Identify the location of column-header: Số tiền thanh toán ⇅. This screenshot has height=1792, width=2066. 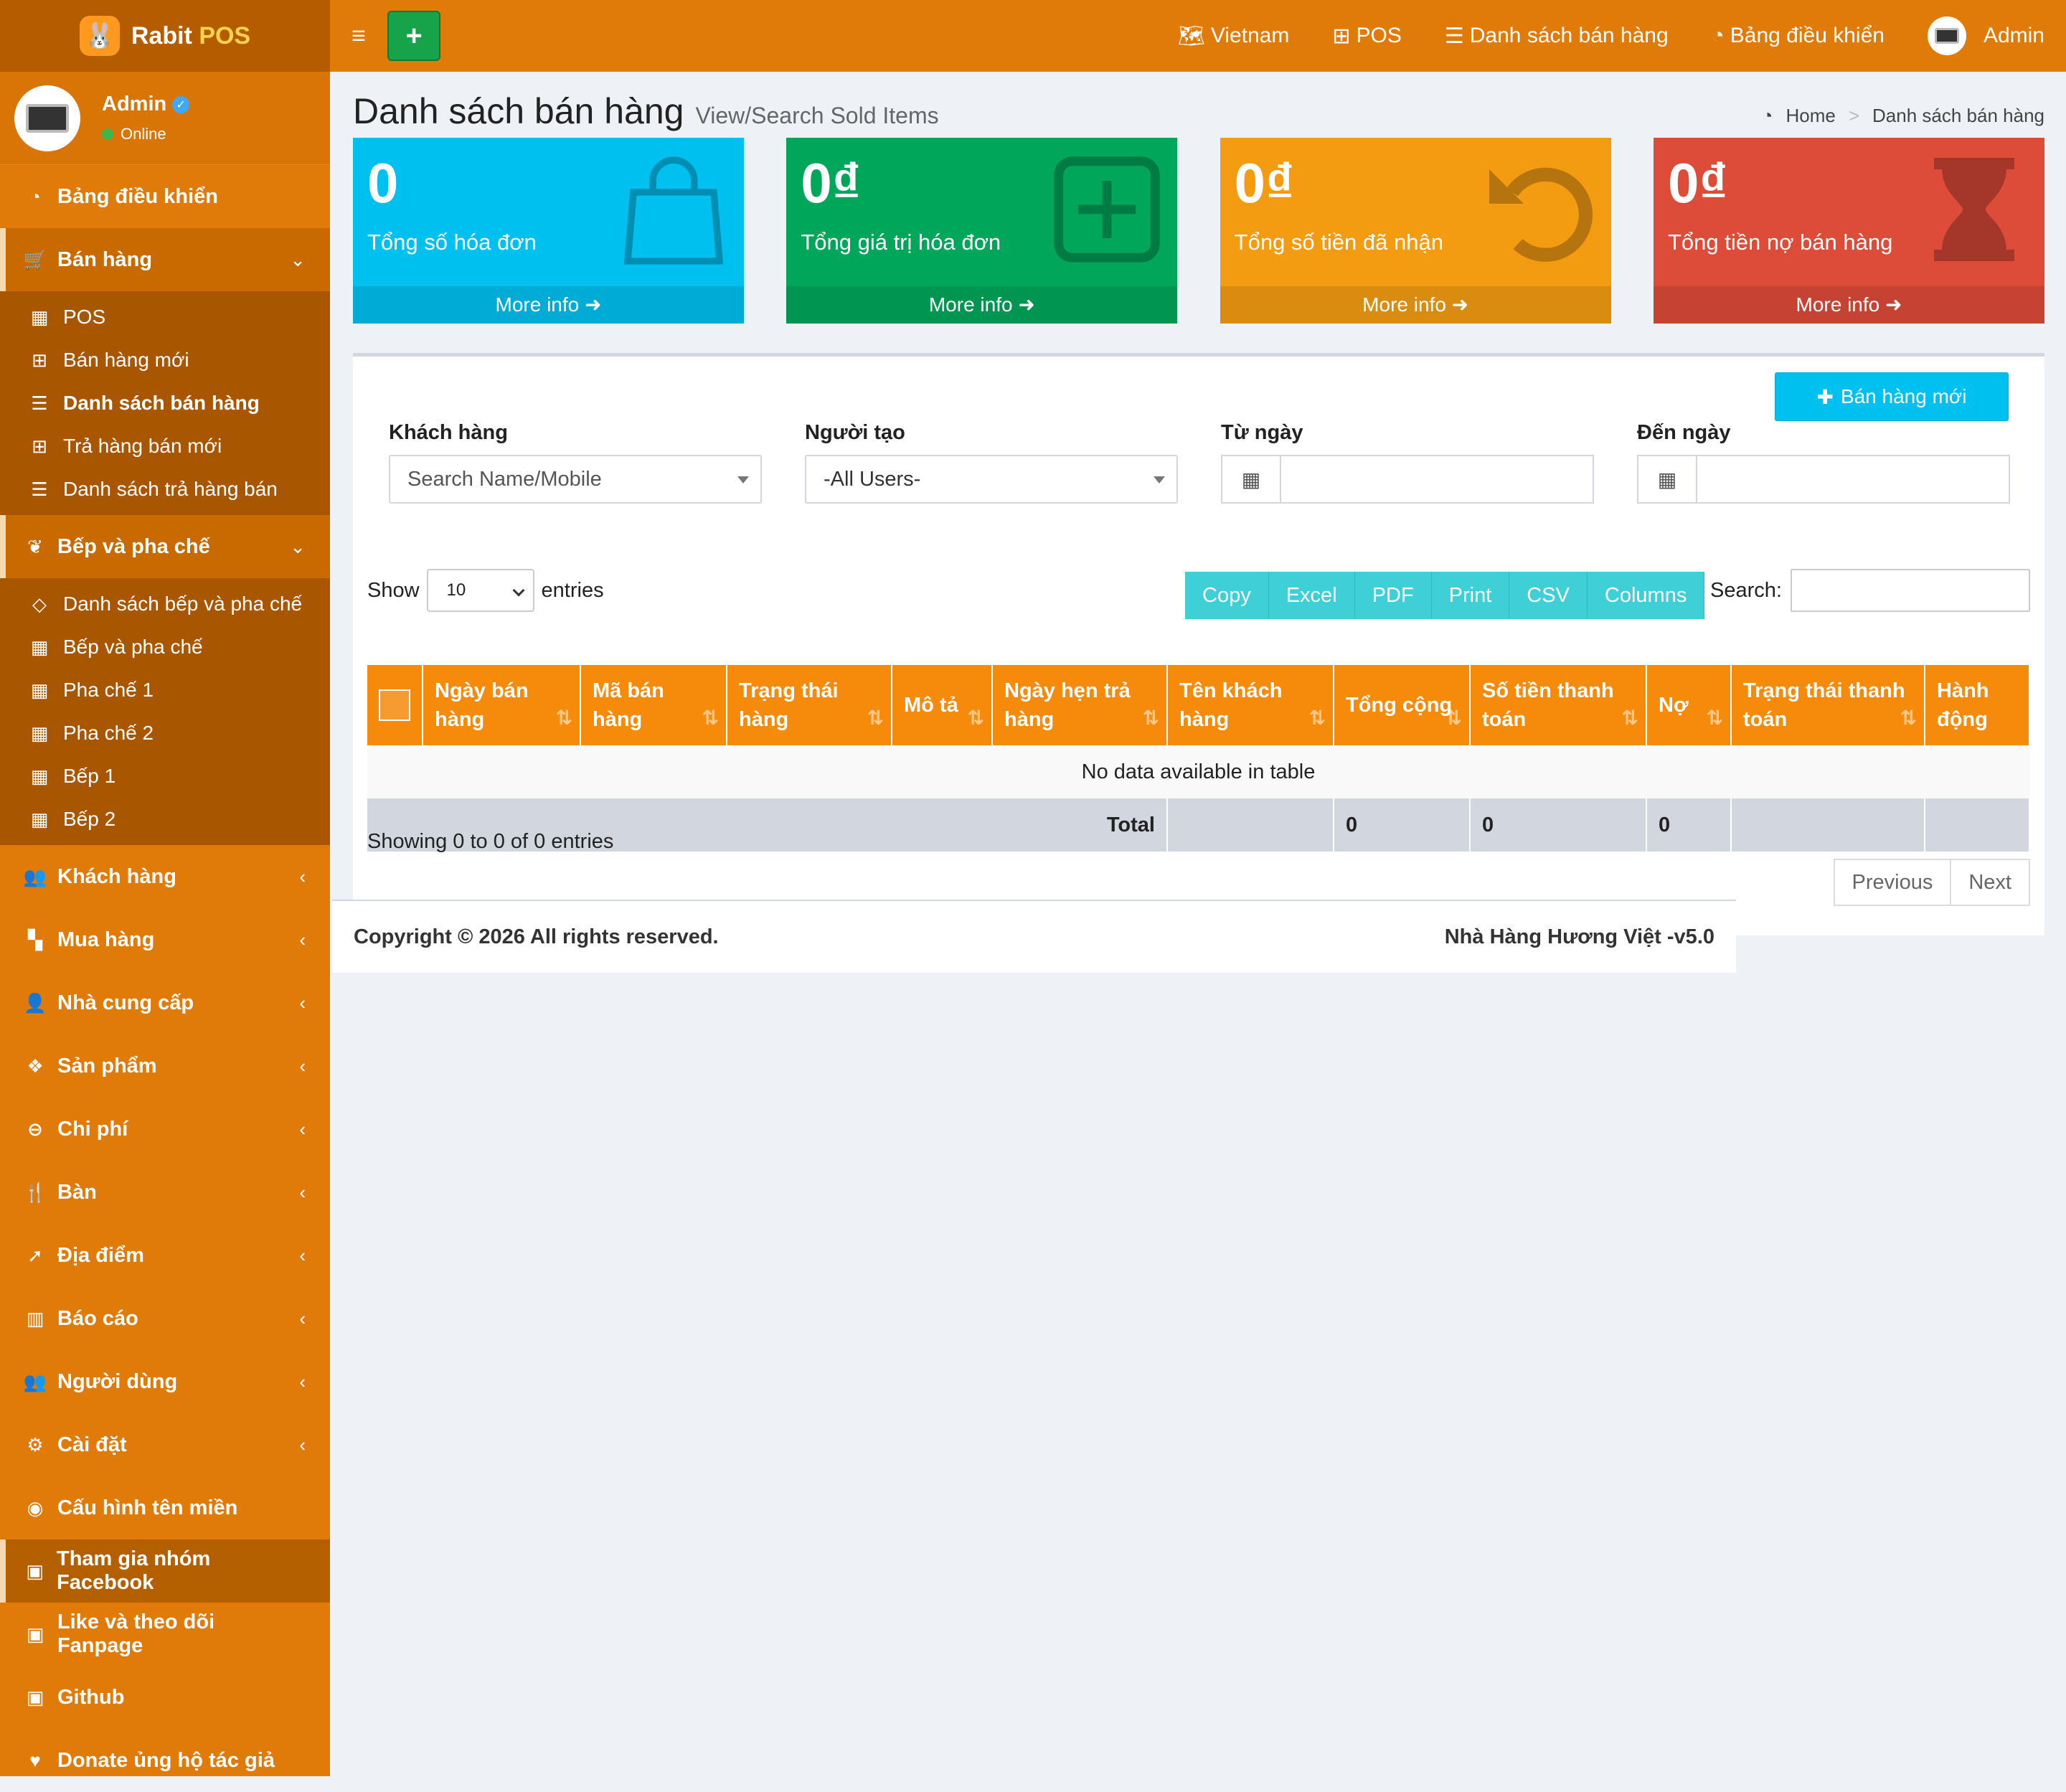
(1558, 705).